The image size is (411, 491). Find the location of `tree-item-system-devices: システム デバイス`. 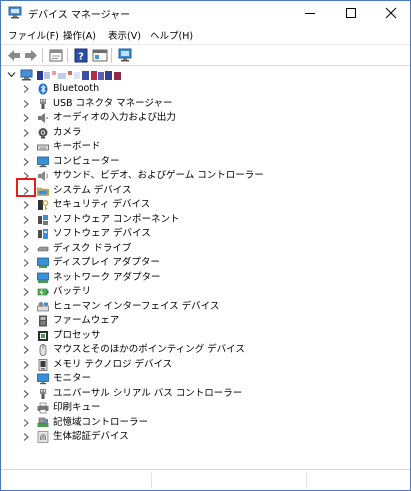

tree-item-system-devices: システム デバイス is located at coordinates (205, 191).